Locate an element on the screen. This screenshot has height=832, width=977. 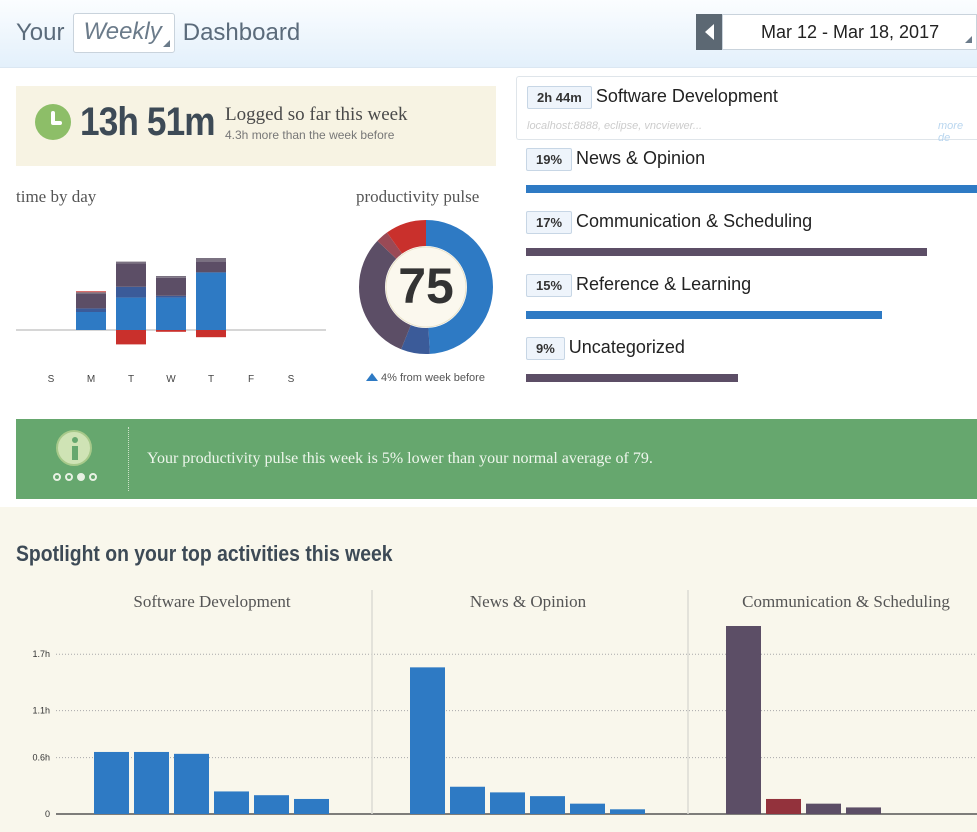
info-icon is located at coordinates (74, 448).